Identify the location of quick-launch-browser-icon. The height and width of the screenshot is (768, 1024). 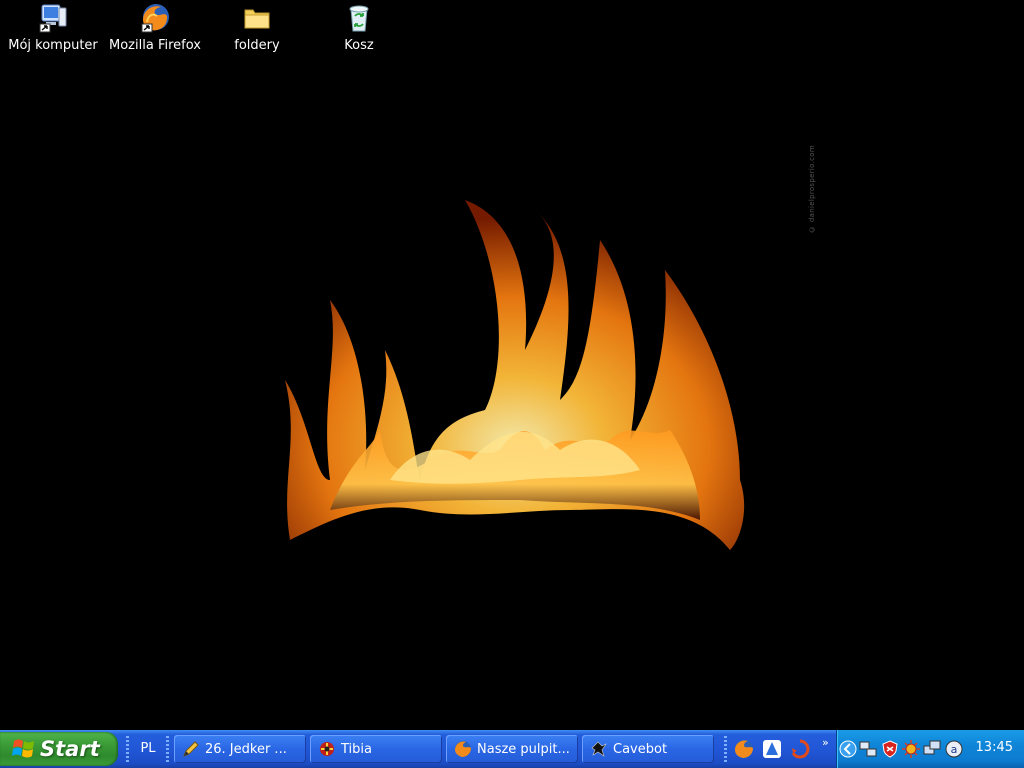
(800, 749).